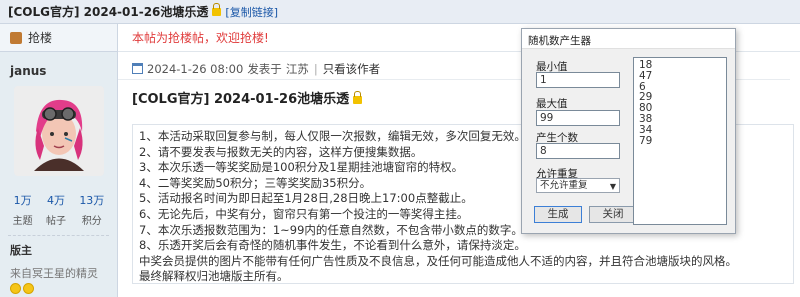  What do you see at coordinates (55, 200) in the screenshot?
I see `stat-value: 4万` at bounding box center [55, 200].